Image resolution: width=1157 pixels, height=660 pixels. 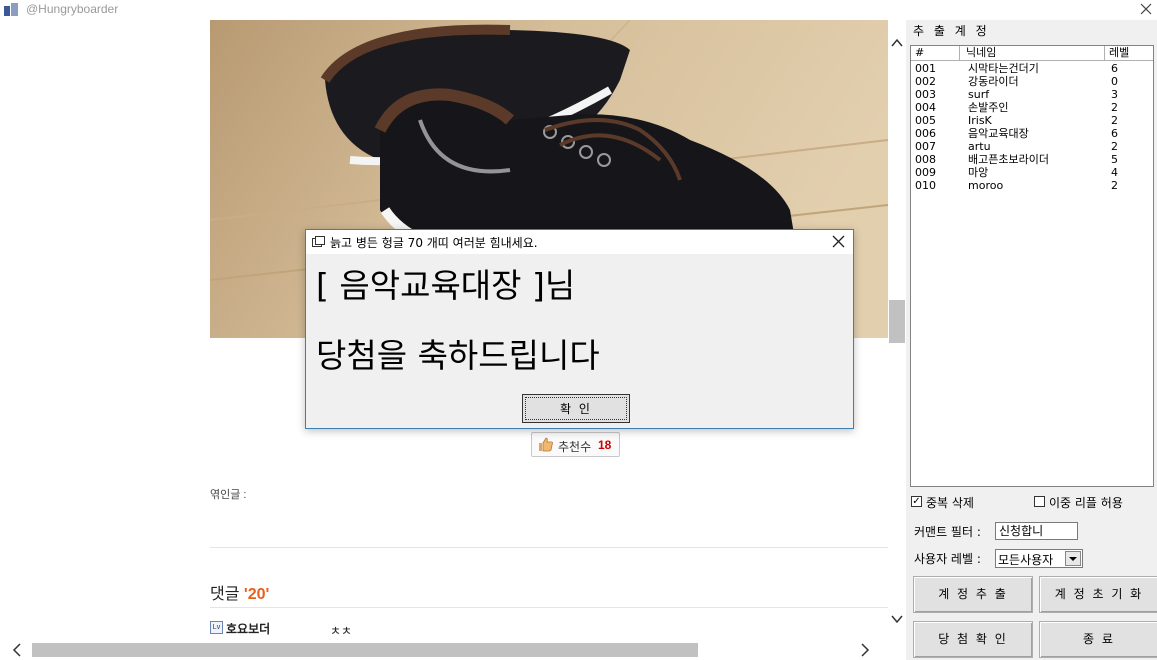 I want to click on list-item: 003 surf 3, so click(x=1032, y=94).